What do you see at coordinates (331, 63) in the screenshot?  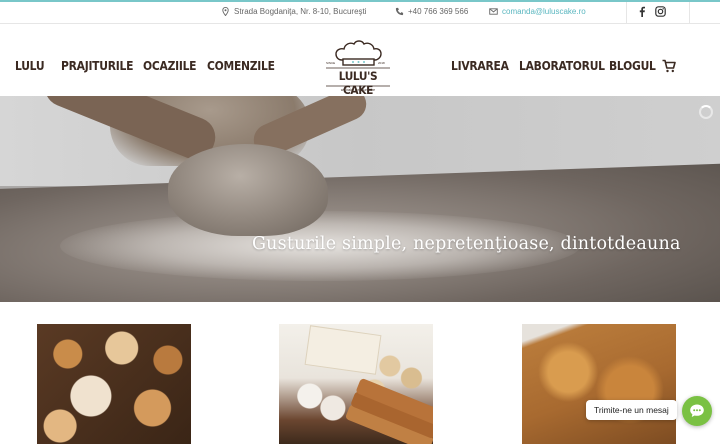 I see `logo-since: SINCE` at bounding box center [331, 63].